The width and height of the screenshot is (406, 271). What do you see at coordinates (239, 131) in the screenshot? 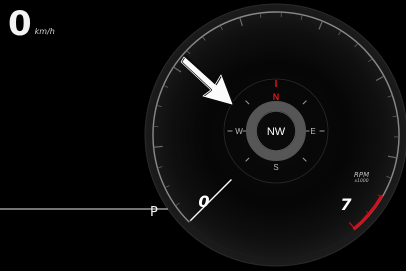
I see `compass-west-label: W` at bounding box center [239, 131].